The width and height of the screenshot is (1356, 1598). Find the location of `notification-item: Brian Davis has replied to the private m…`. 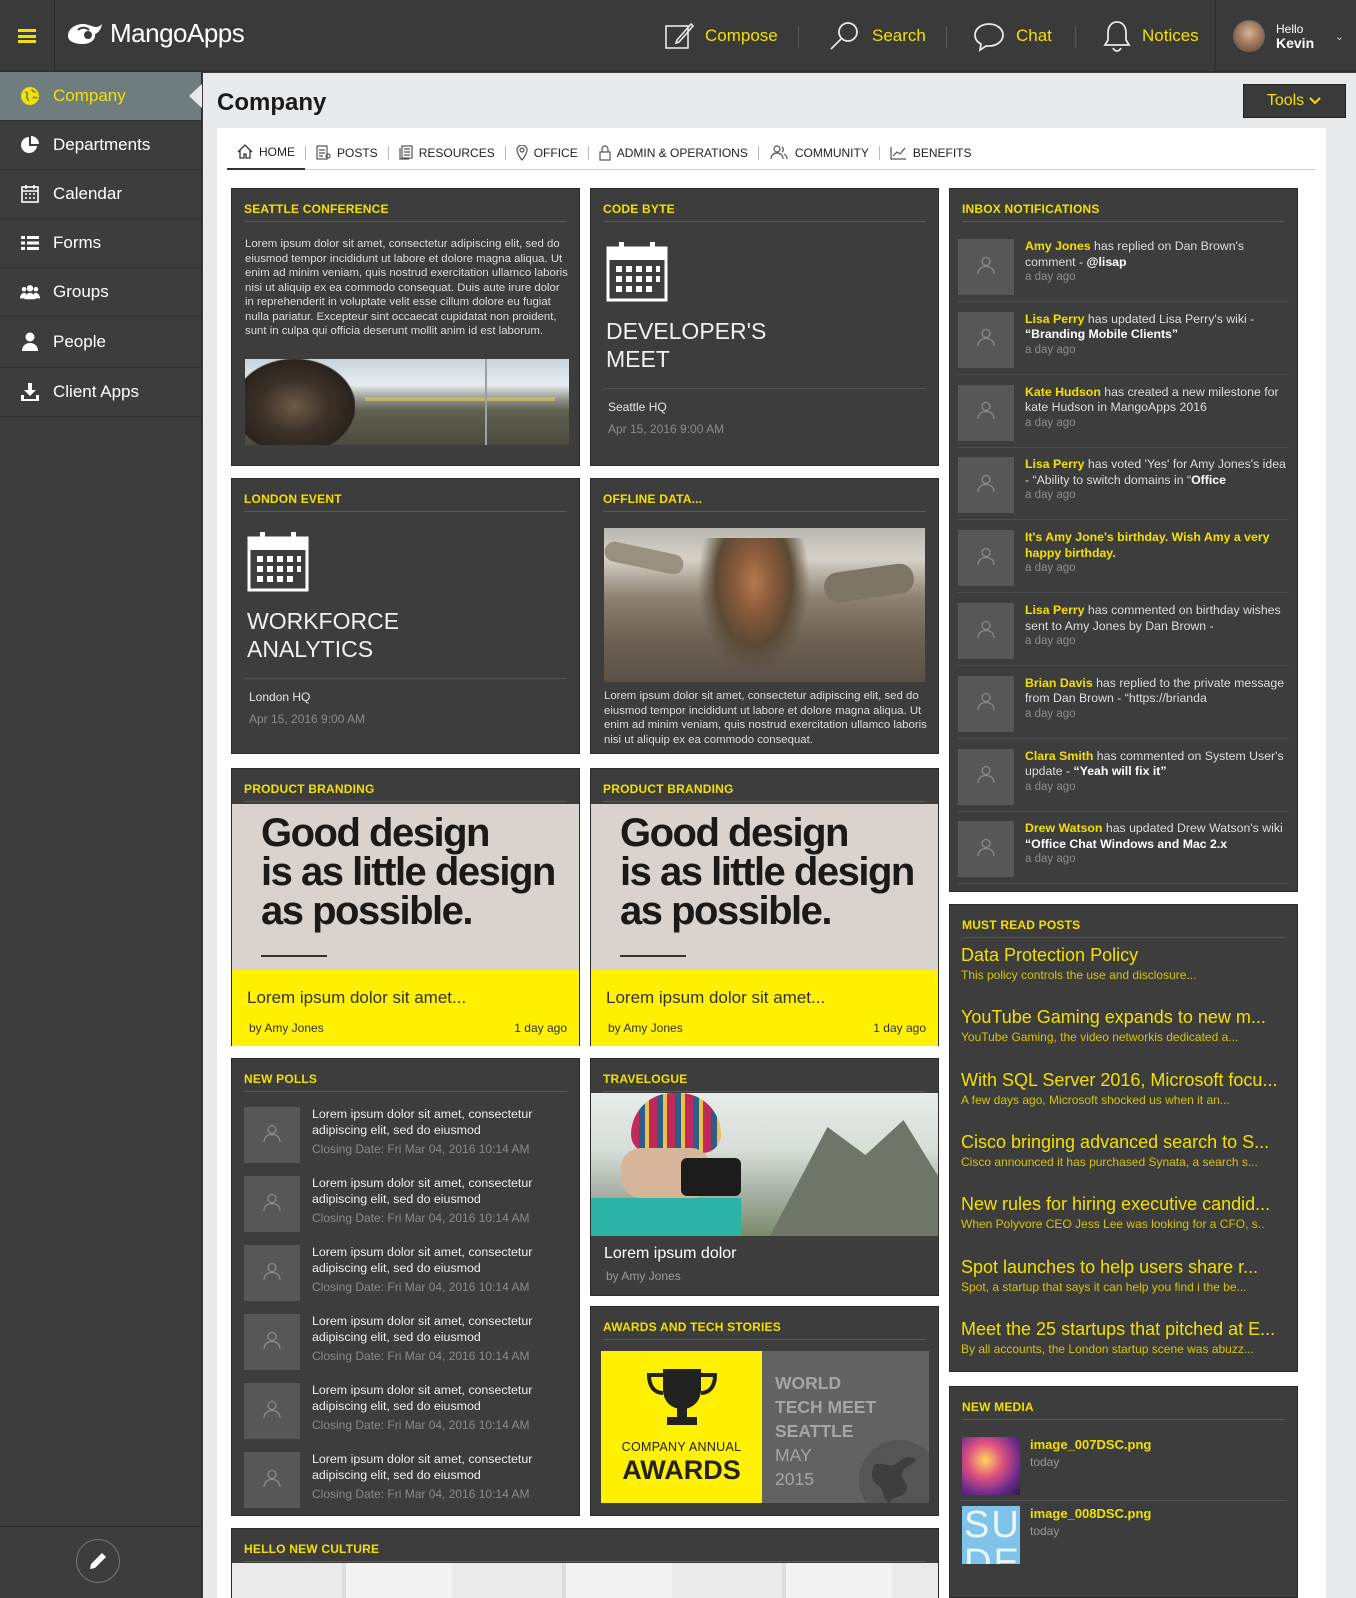

notification-item: Brian Davis has replied to the private m… is located at coordinates (1123, 707).